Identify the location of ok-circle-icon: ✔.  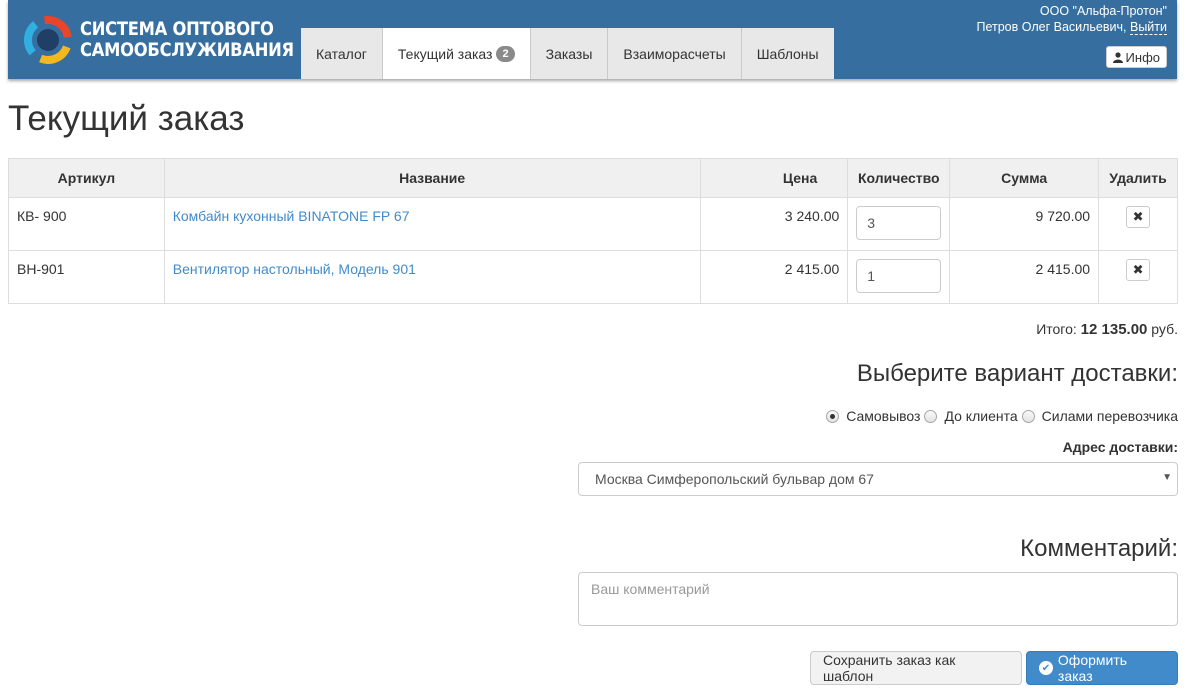
(1046, 668).